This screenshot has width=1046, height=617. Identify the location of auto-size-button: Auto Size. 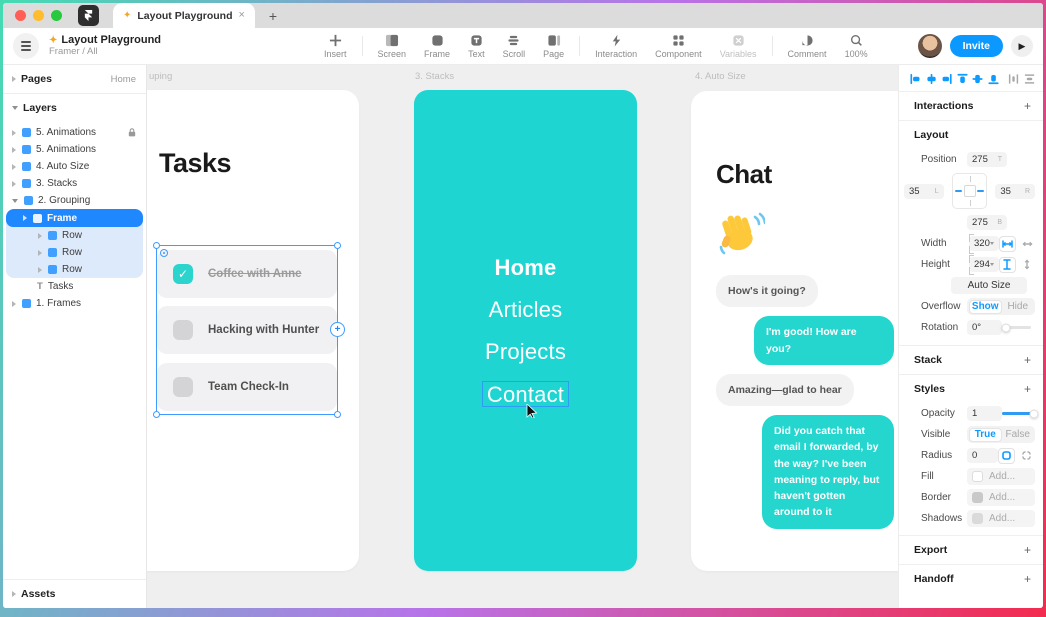
(989, 285).